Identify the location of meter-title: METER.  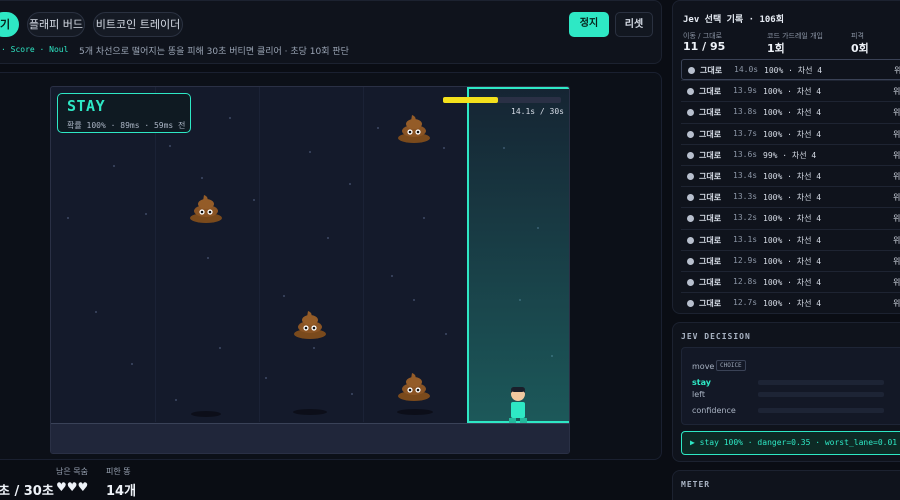
(696, 484).